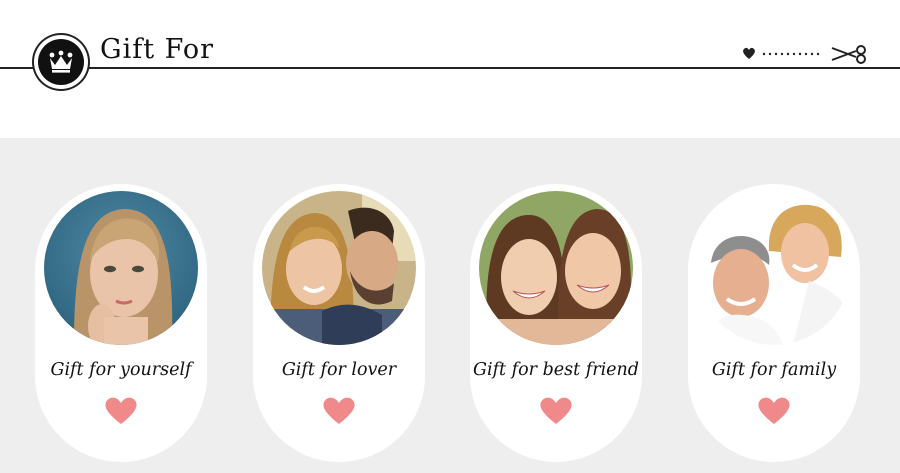 The image size is (900, 473). Describe the element at coordinates (804, 54) in the screenshot. I see `heart-scissors-decoration` at that location.